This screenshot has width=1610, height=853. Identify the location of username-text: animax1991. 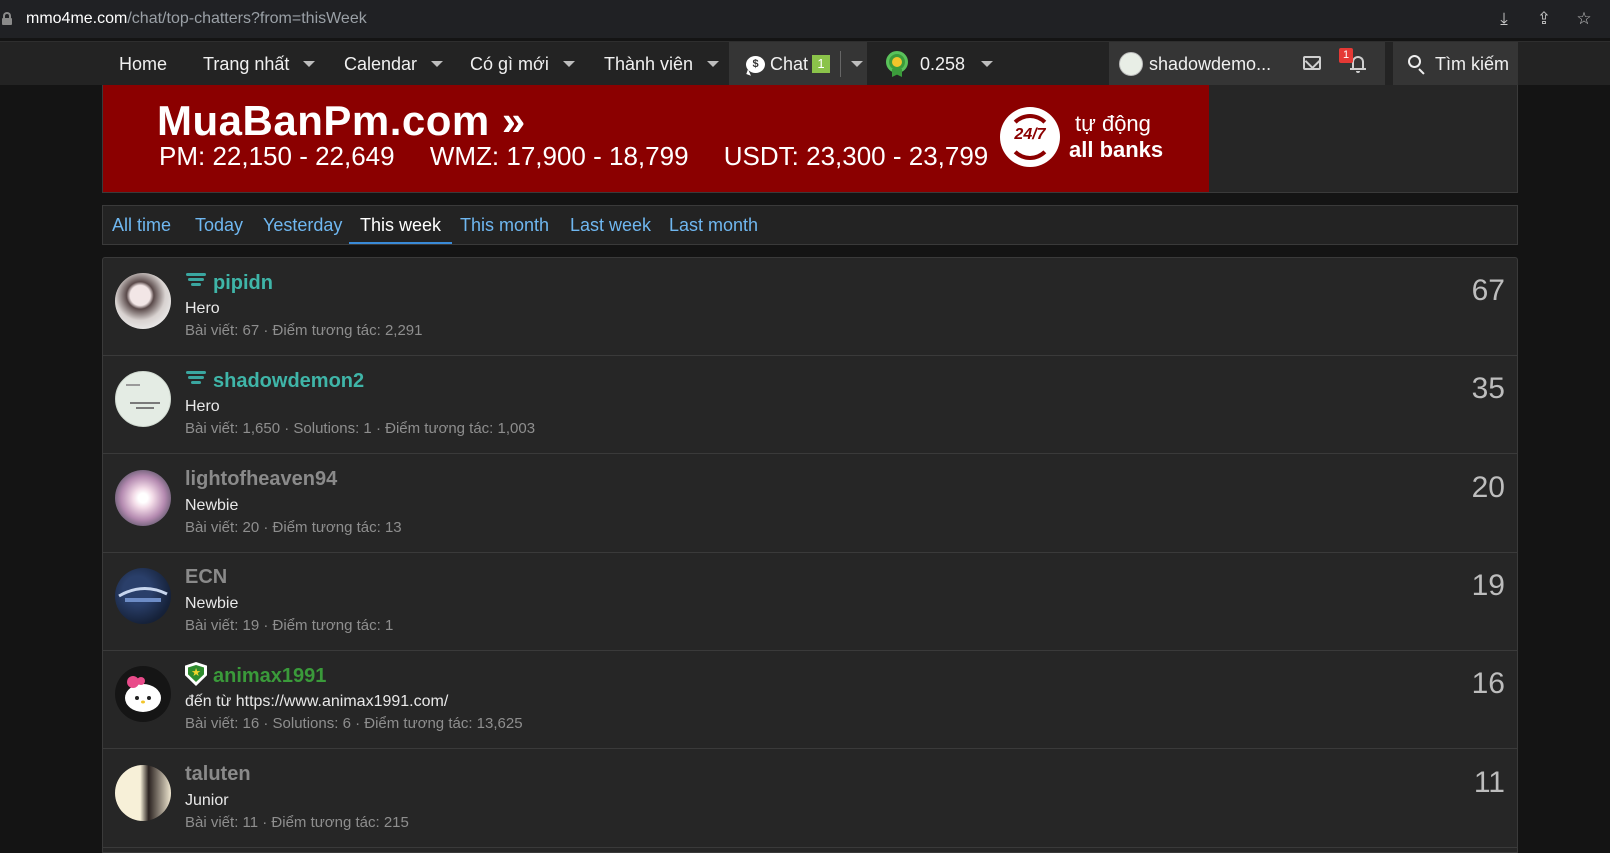
(270, 676).